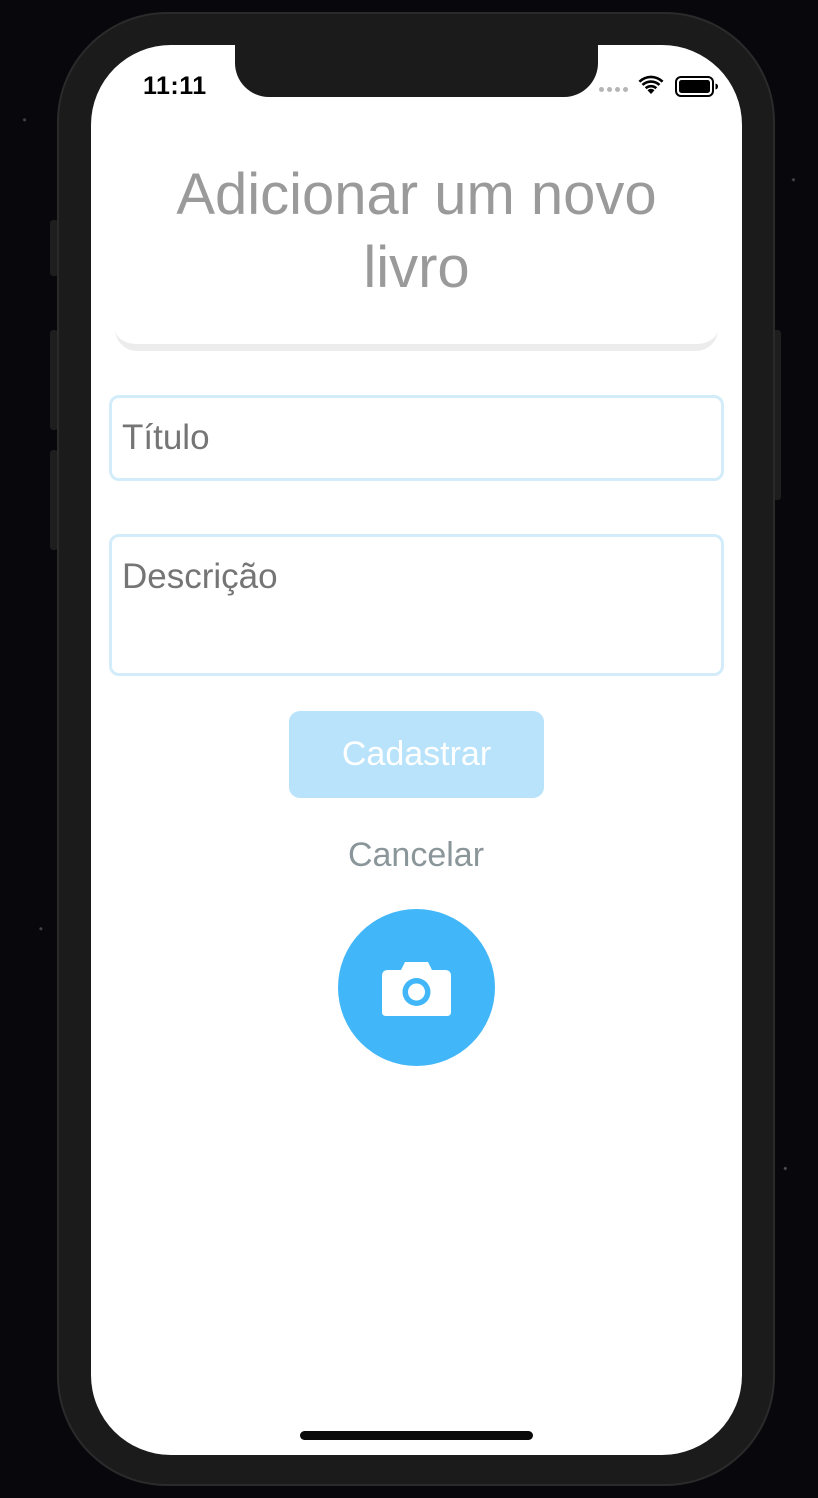  Describe the element at coordinates (615, 90) in the screenshot. I see `signal-dots-icon` at that location.